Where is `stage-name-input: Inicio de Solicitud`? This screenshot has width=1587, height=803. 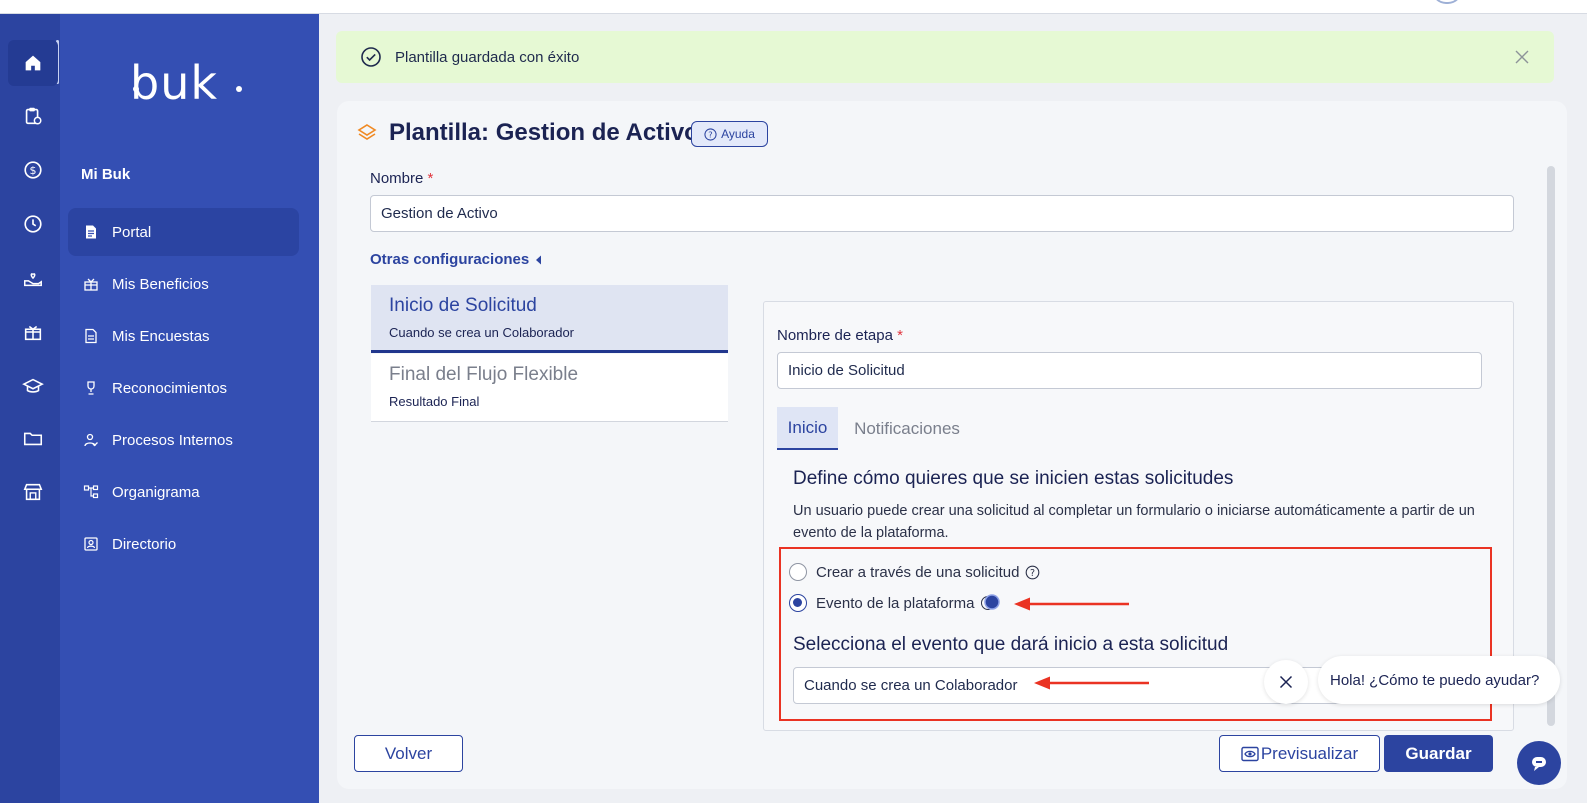
stage-name-input: Inicio de Solicitud is located at coordinates (1129, 370).